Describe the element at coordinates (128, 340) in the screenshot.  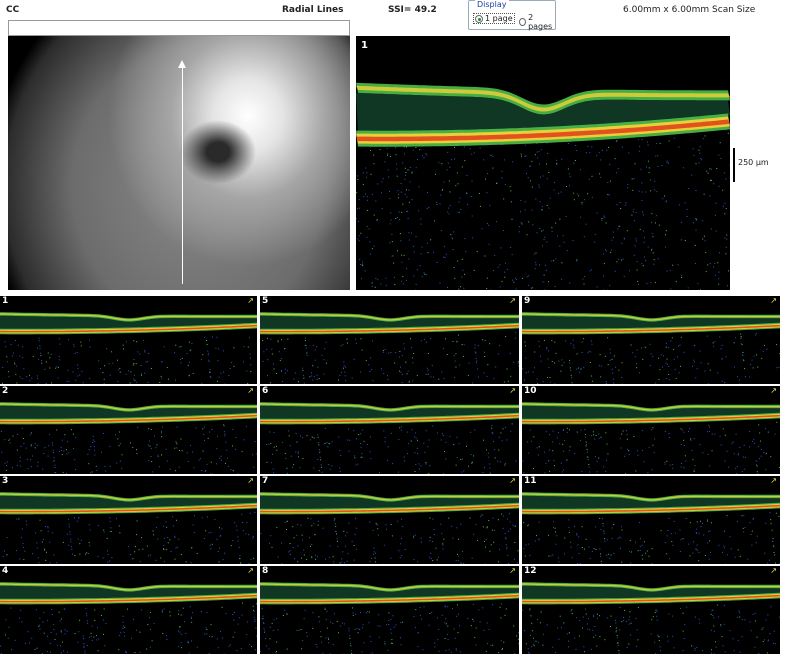
I see `bscan-thumbnail: 1 ↗` at that location.